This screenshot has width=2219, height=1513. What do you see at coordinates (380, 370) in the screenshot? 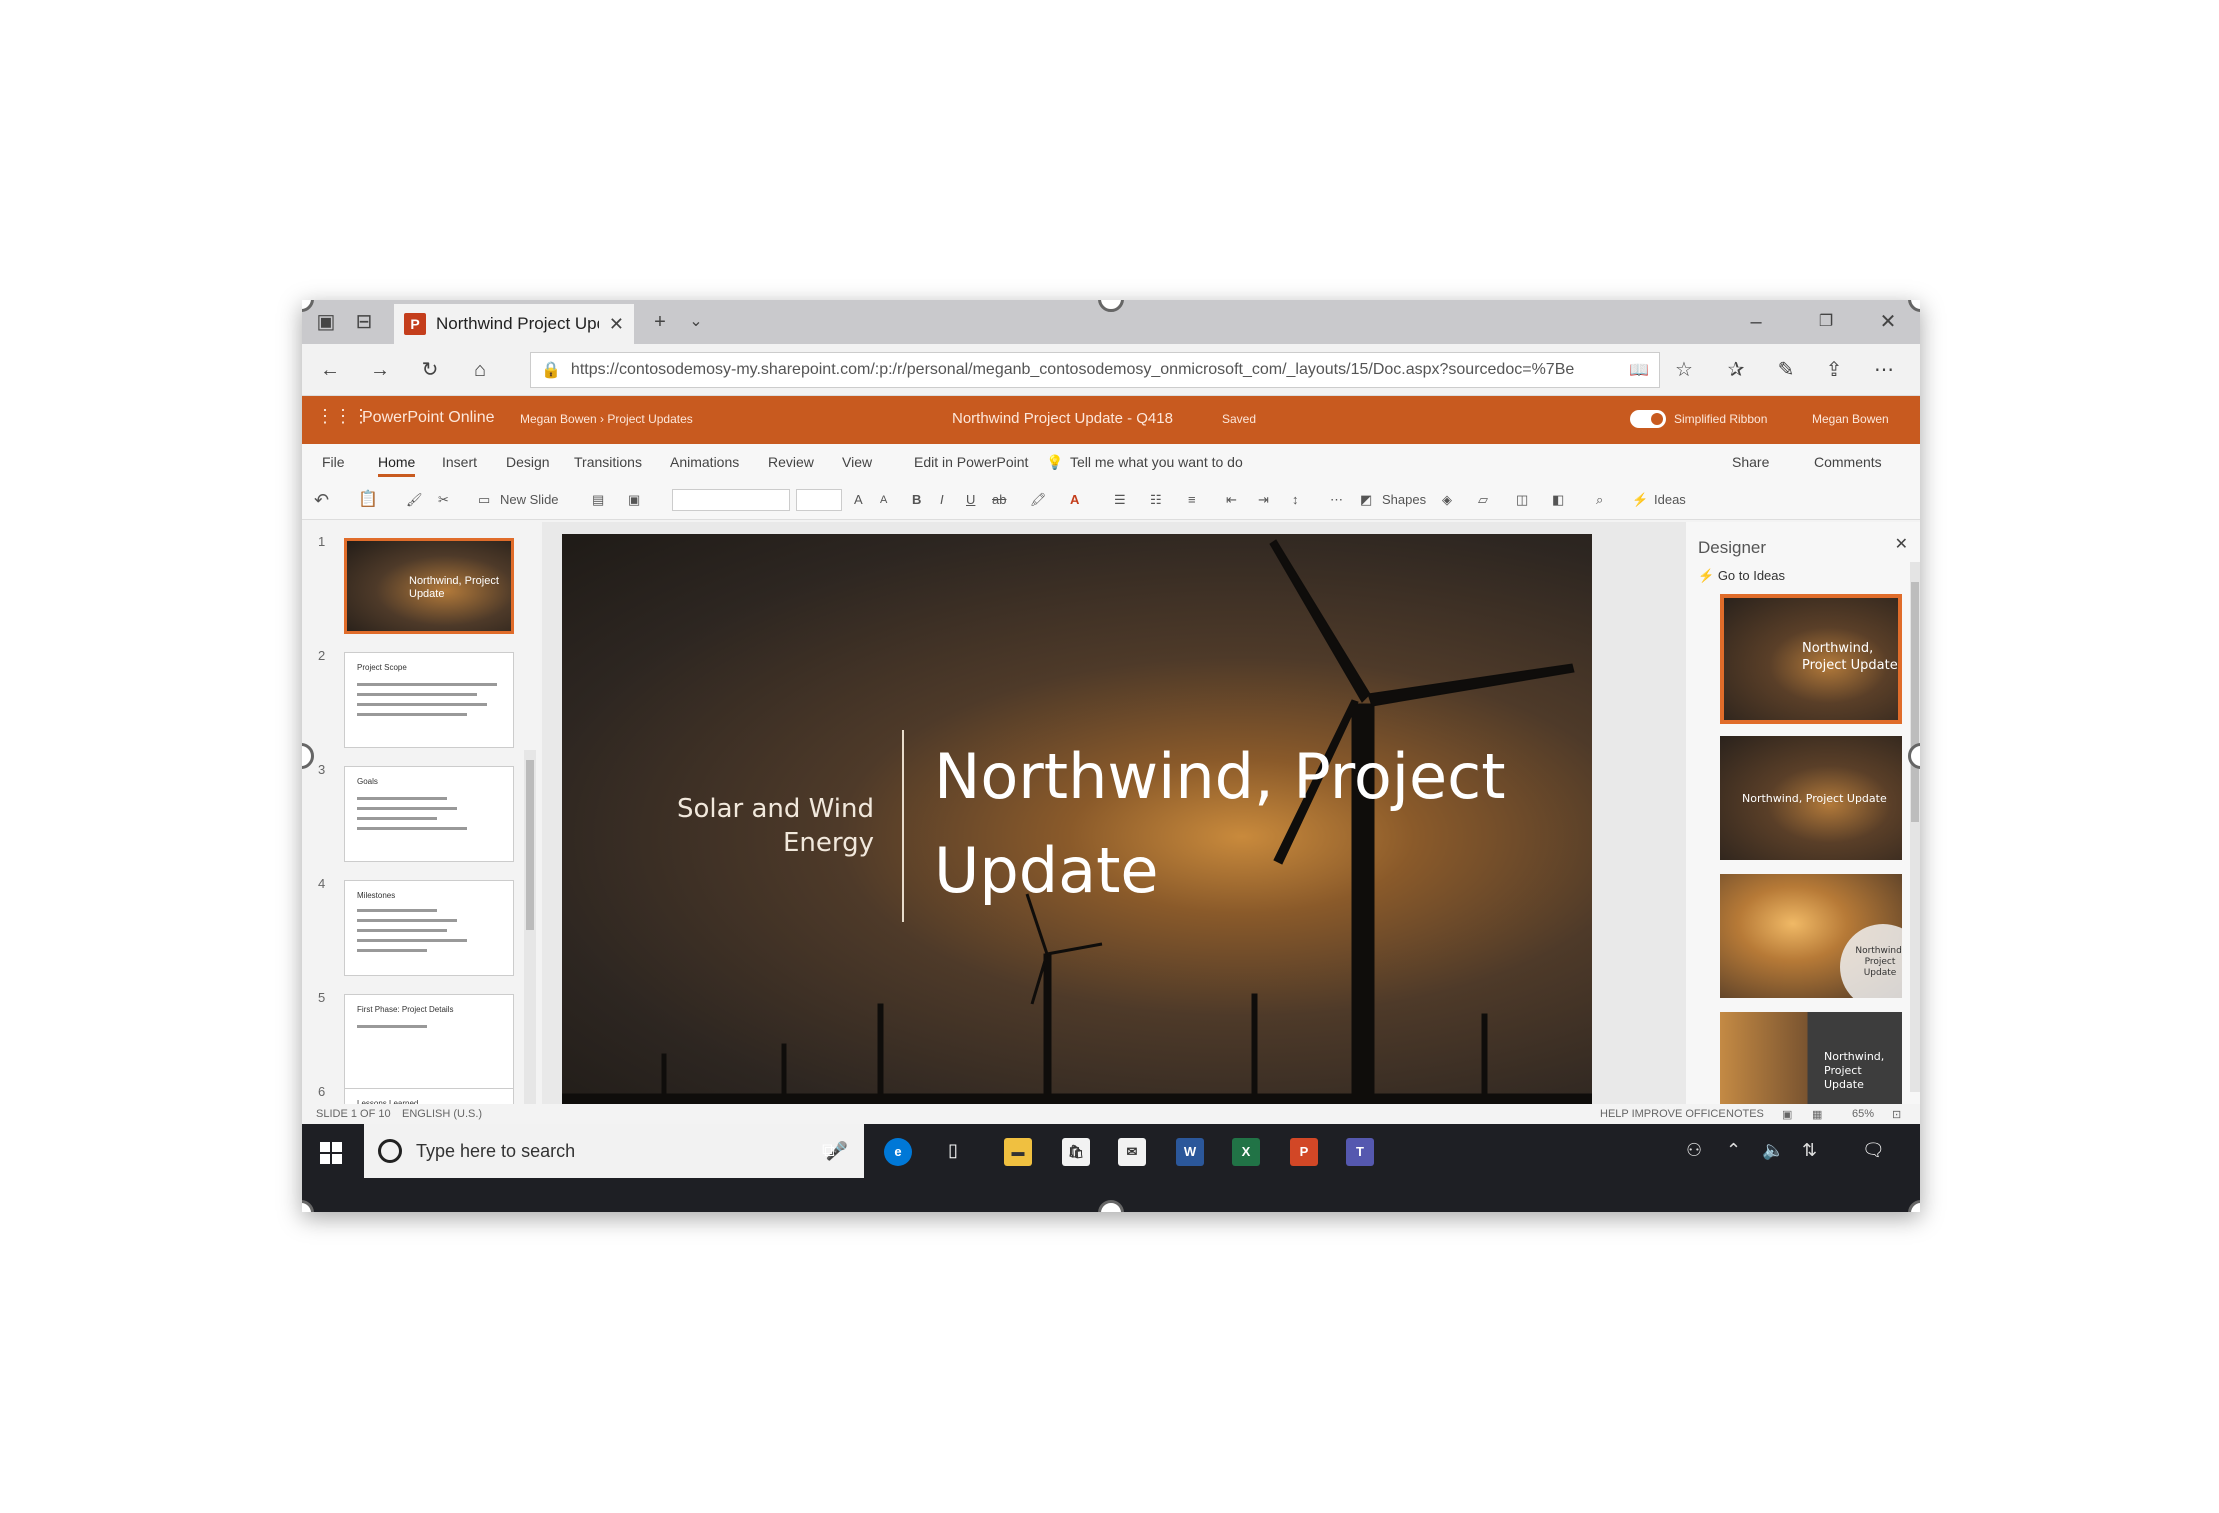
I see `forward-icon: →` at bounding box center [380, 370].